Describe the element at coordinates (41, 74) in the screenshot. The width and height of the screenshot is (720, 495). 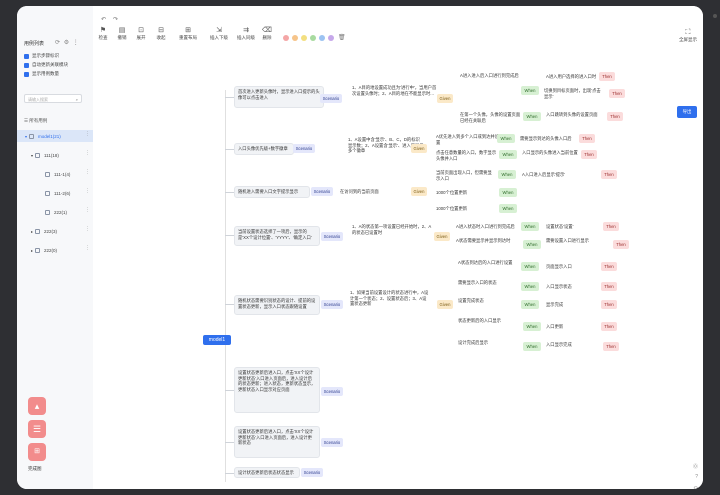
I see `checkbox-show-count: 显示用例数量` at that location.